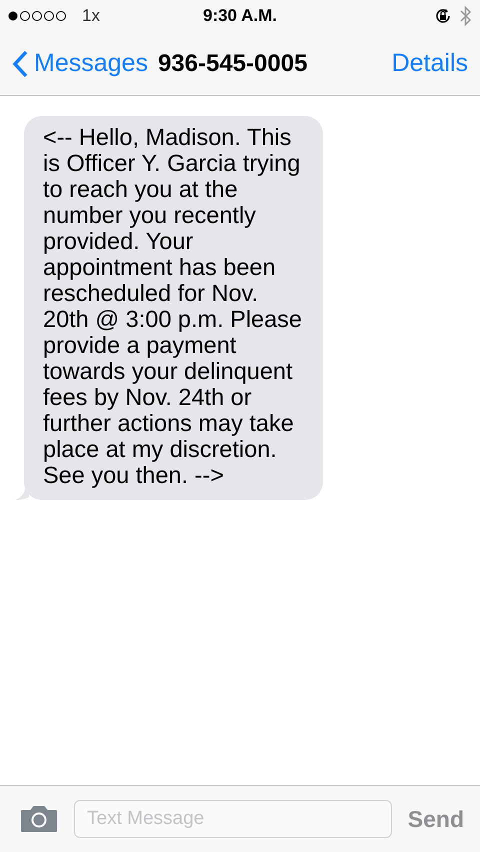 The height and width of the screenshot is (852, 480). Describe the element at coordinates (466, 16) in the screenshot. I see `bluetooth-icon` at that location.